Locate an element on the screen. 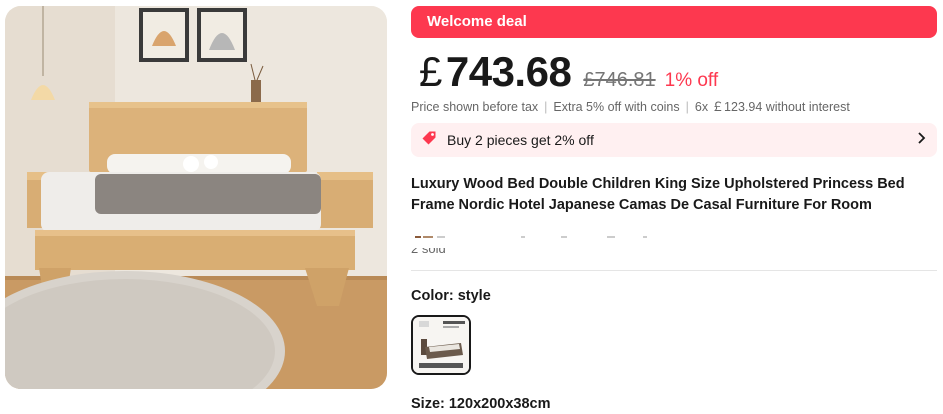 The height and width of the screenshot is (414, 943). tag-icon is located at coordinates (429, 140).